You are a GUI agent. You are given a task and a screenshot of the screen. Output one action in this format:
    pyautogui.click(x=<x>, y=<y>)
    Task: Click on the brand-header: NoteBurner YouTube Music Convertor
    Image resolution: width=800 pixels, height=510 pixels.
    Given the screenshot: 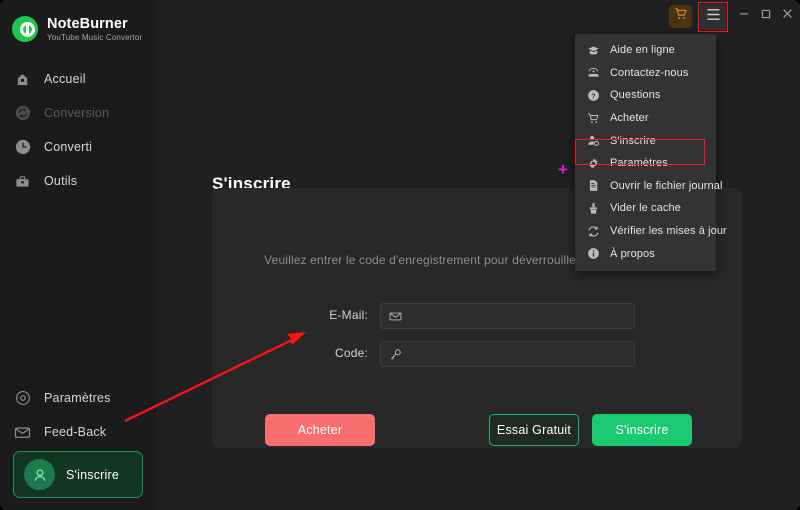 What is the action you would take?
    pyautogui.click(x=78, y=29)
    